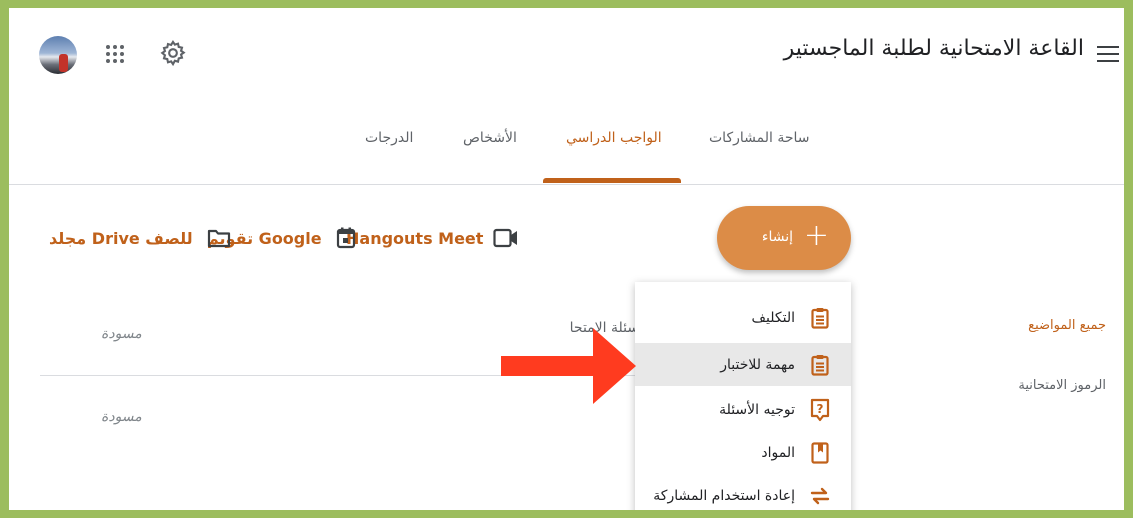 This screenshot has width=1133, height=518. I want to click on topic-all: جميع المواضيع, so click(1067, 325).